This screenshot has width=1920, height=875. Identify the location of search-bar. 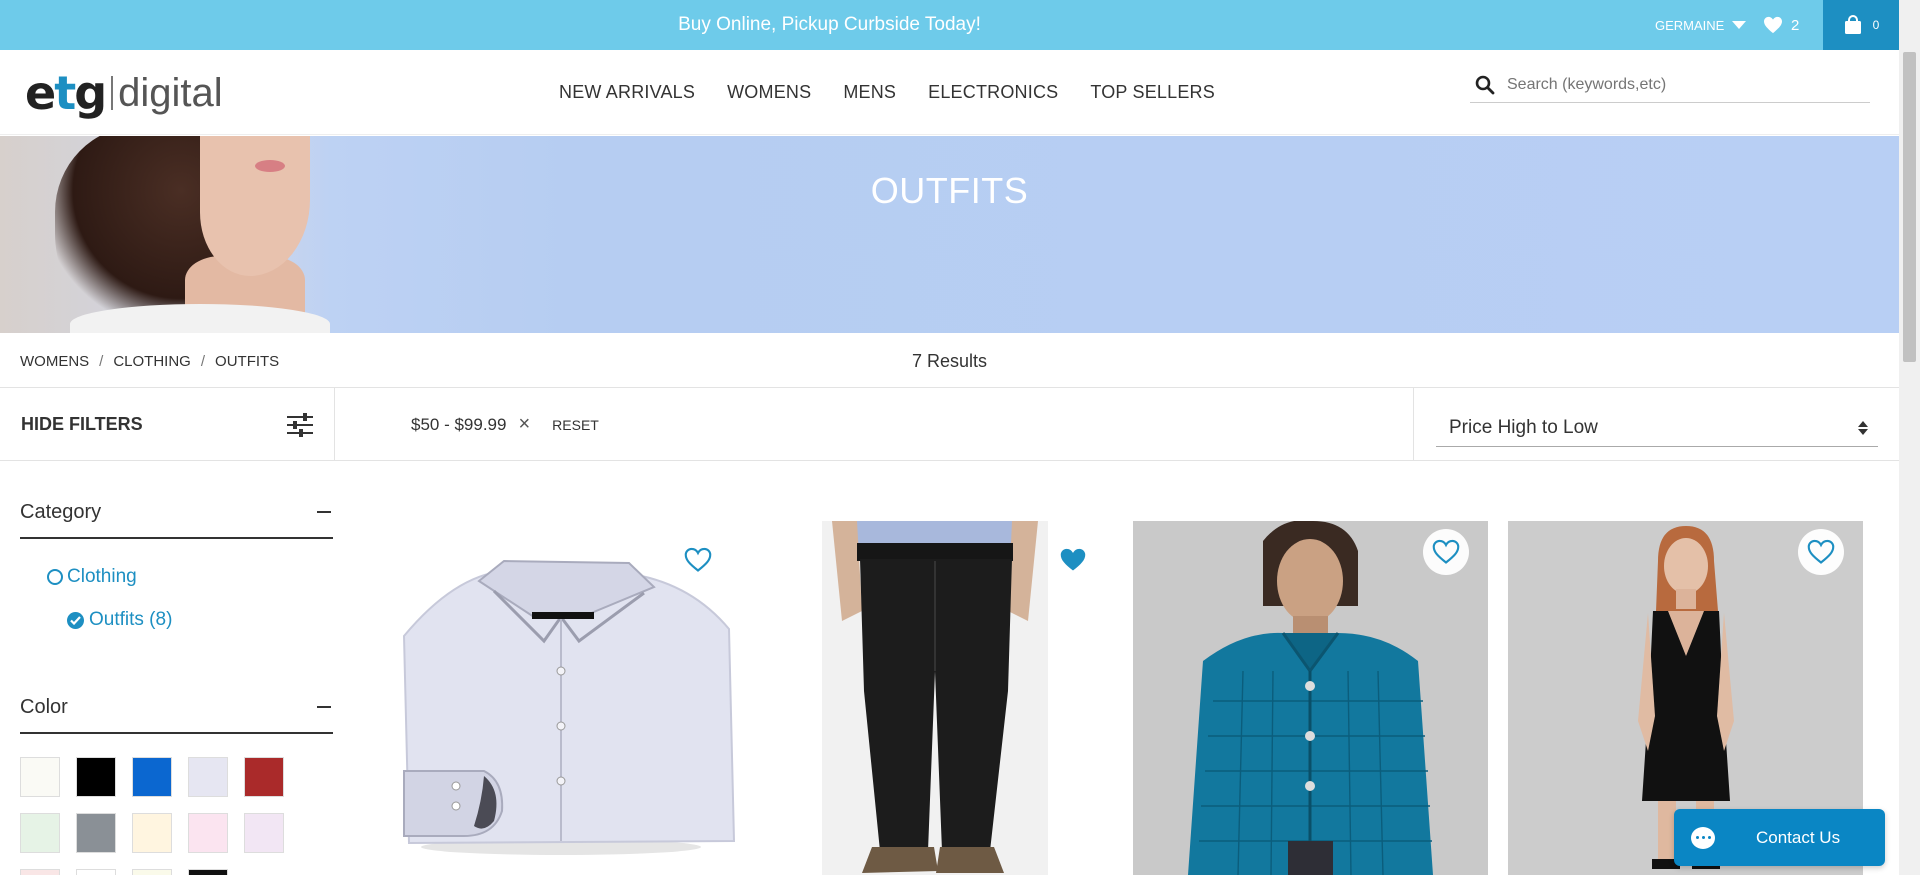
(1670, 85).